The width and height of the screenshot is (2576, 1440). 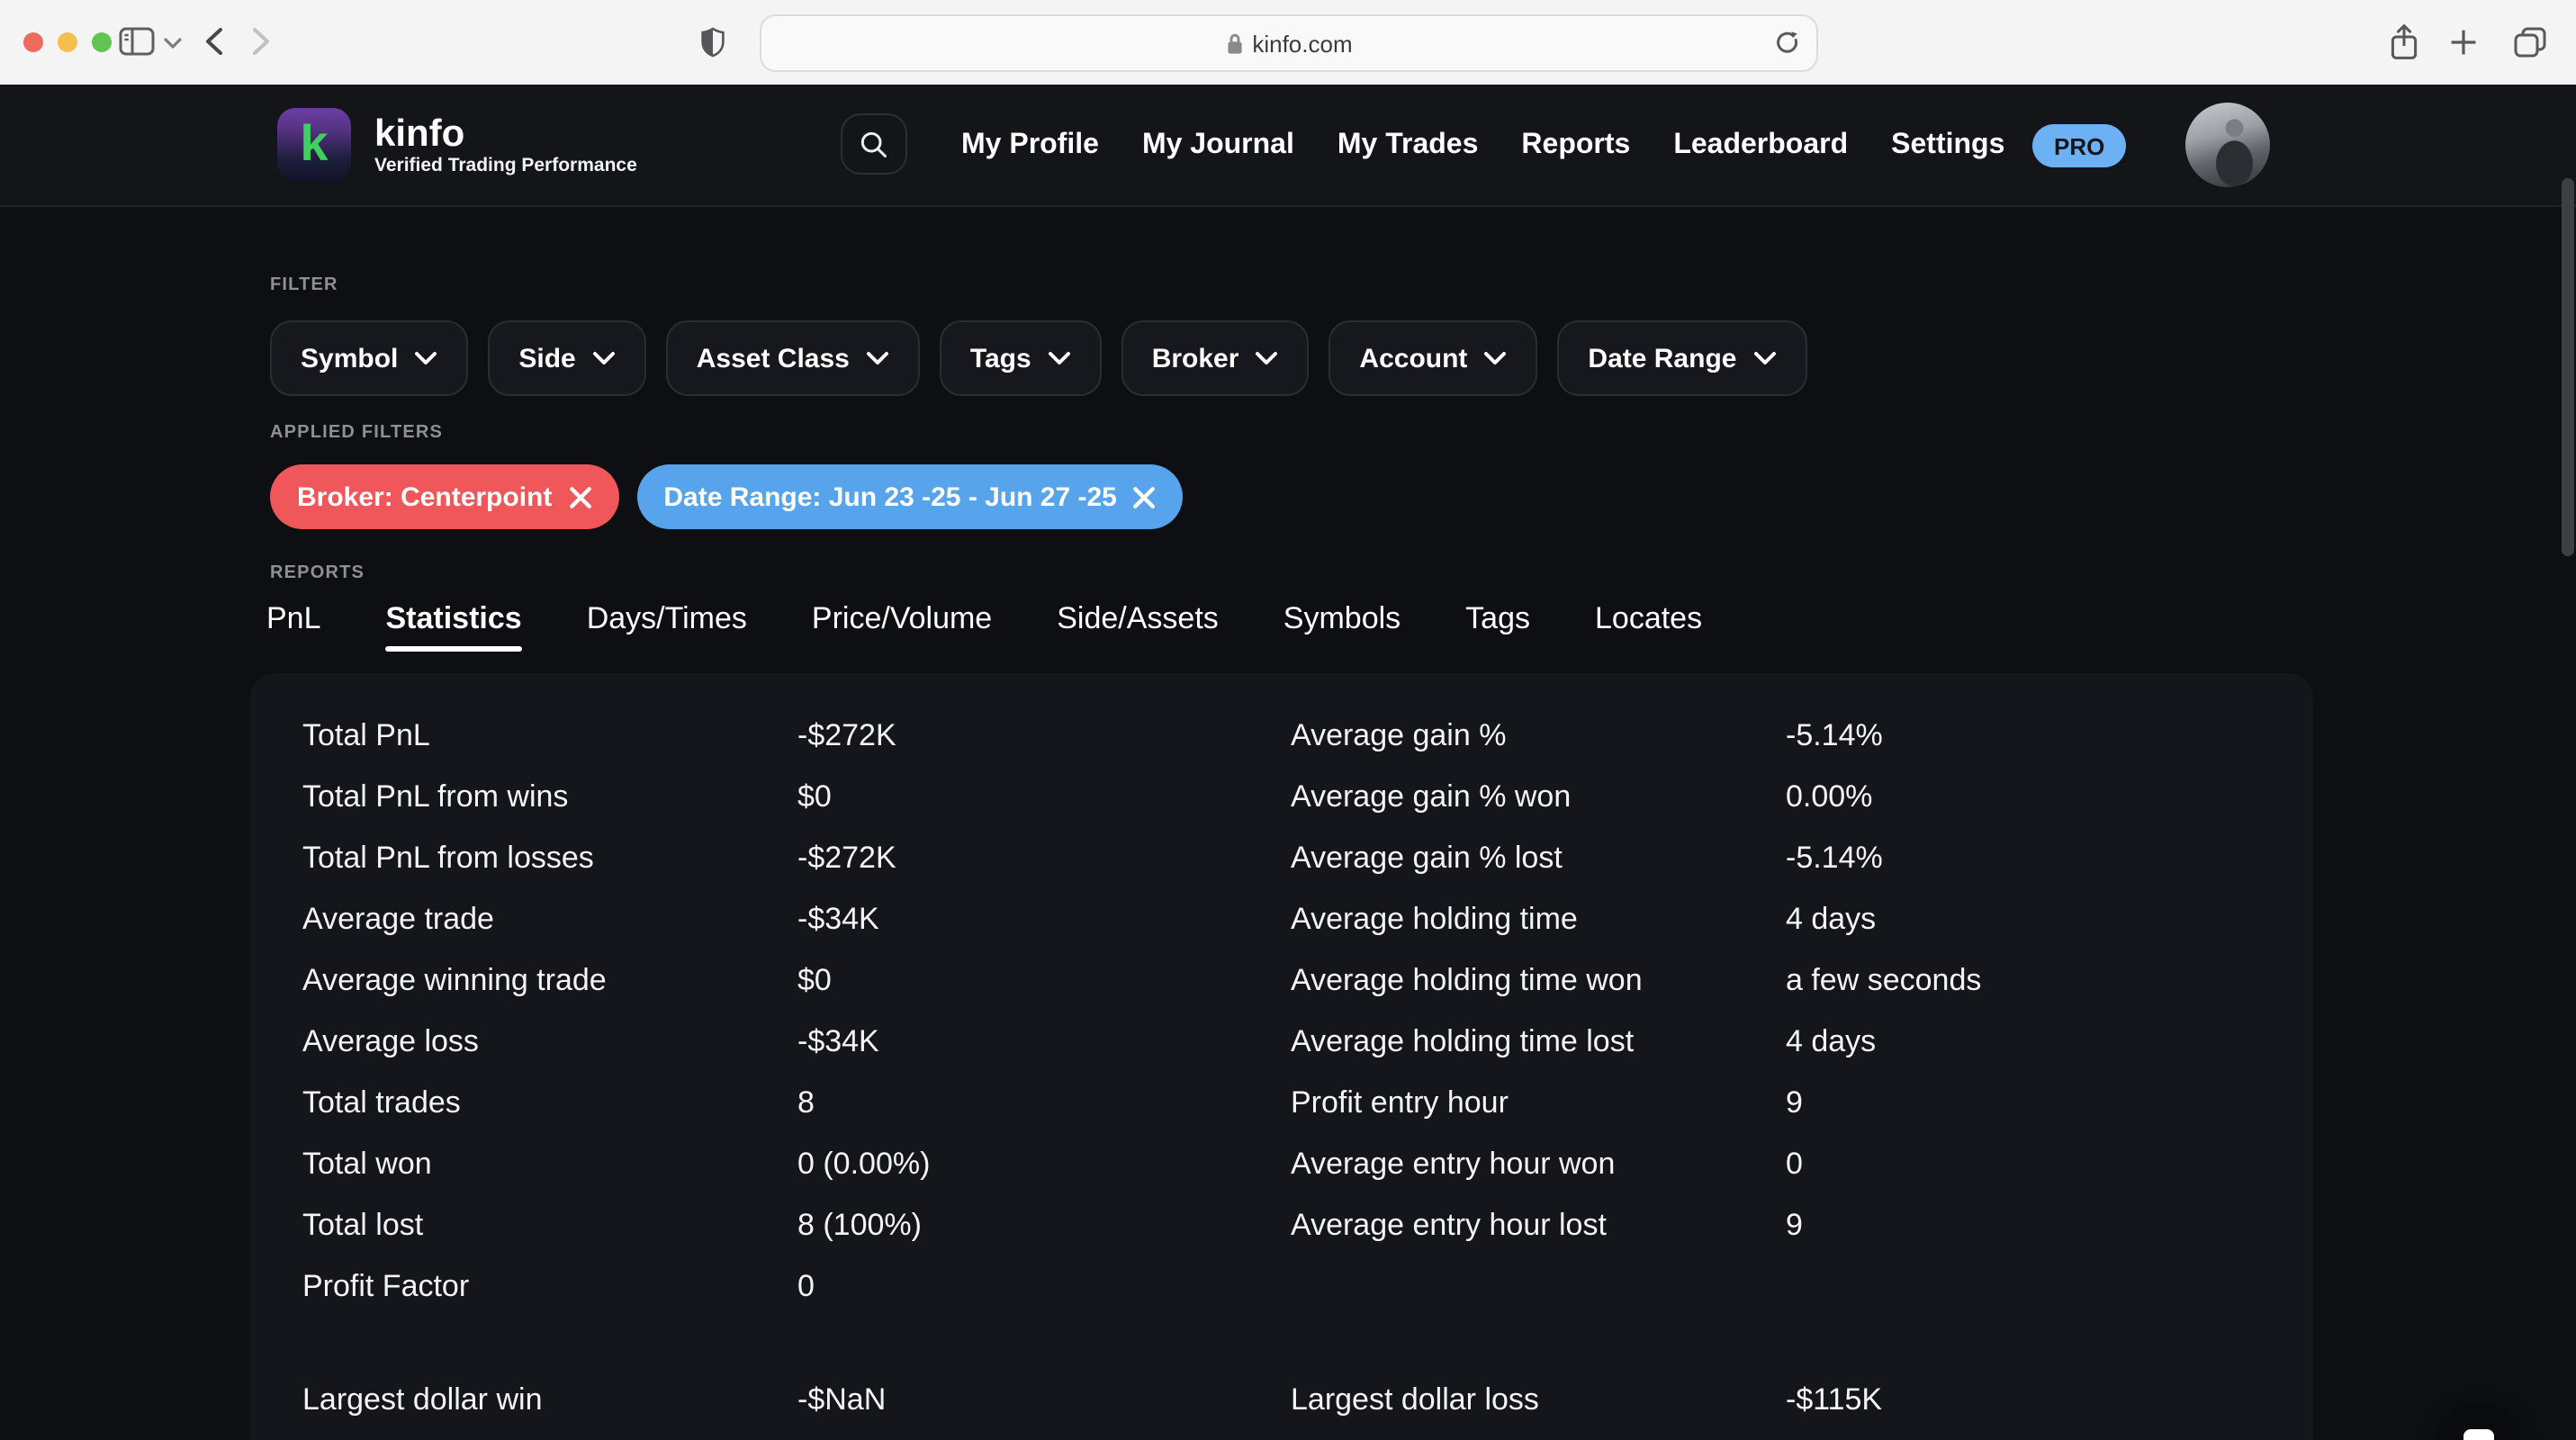 What do you see at coordinates (902, 626) in the screenshot?
I see `report-tab: Price/Volume` at bounding box center [902, 626].